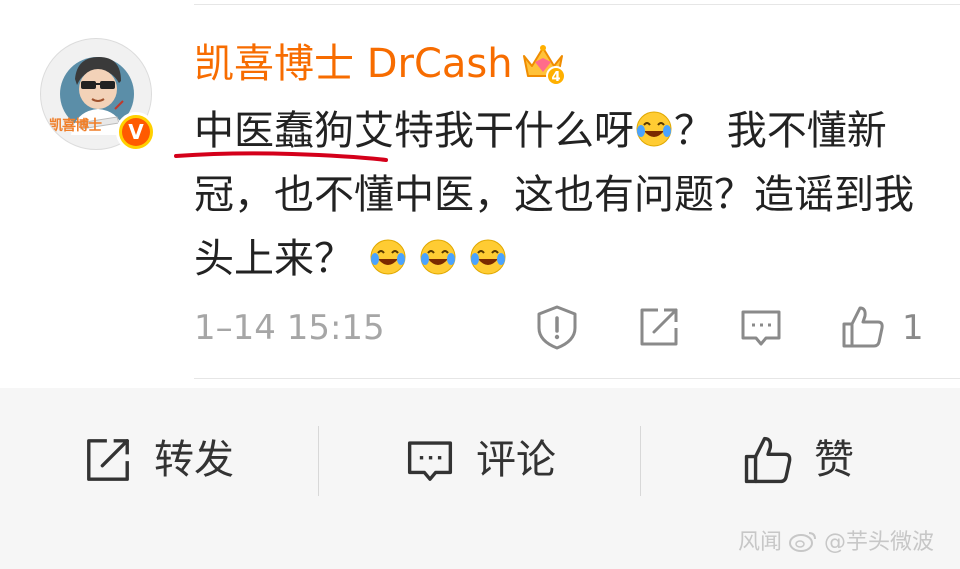 The height and width of the screenshot is (569, 960). What do you see at coordinates (430, 461) in the screenshot?
I see `reply-icon` at bounding box center [430, 461].